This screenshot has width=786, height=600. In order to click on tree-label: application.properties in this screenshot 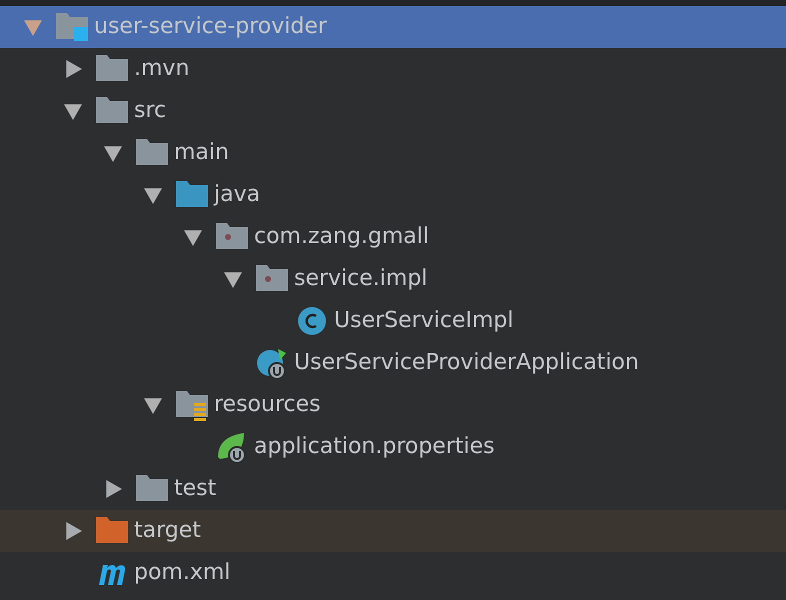, I will do `click(374, 447)`.